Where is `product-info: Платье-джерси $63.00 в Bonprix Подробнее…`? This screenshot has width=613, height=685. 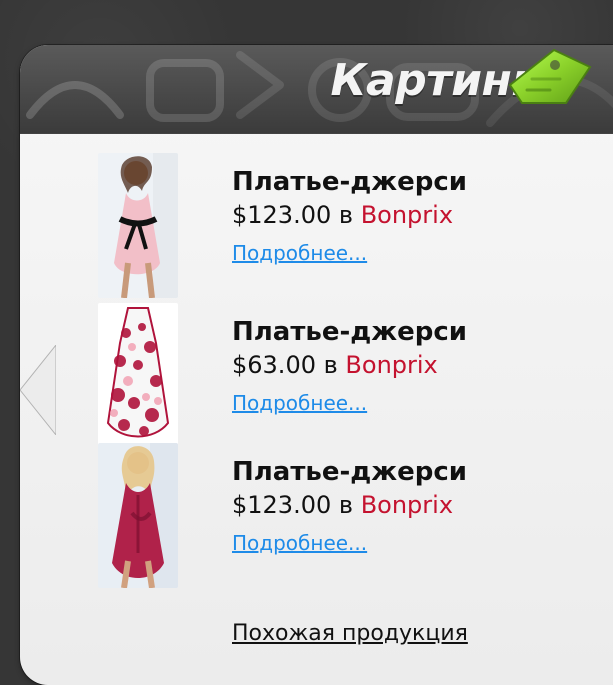
product-info: Платье-джерси $63.00 в Bonprix Подробнее… is located at coordinates (412, 365).